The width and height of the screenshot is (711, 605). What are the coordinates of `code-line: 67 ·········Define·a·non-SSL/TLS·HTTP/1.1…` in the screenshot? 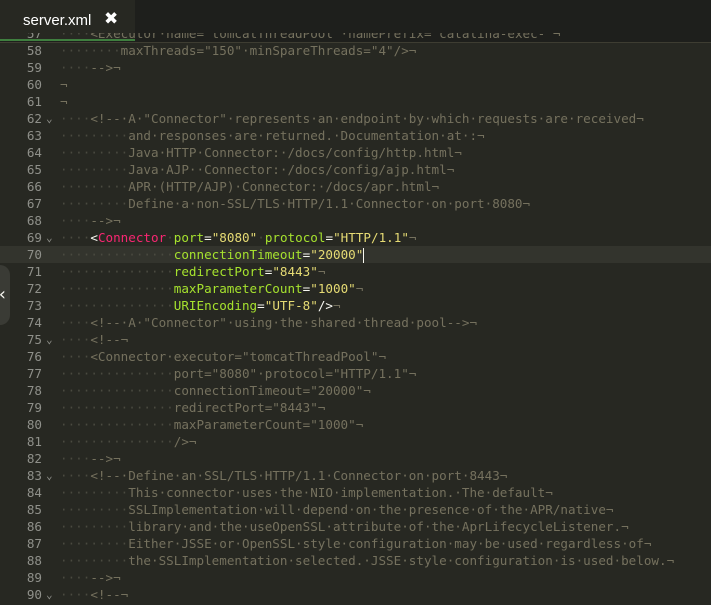 It's located at (355, 203).